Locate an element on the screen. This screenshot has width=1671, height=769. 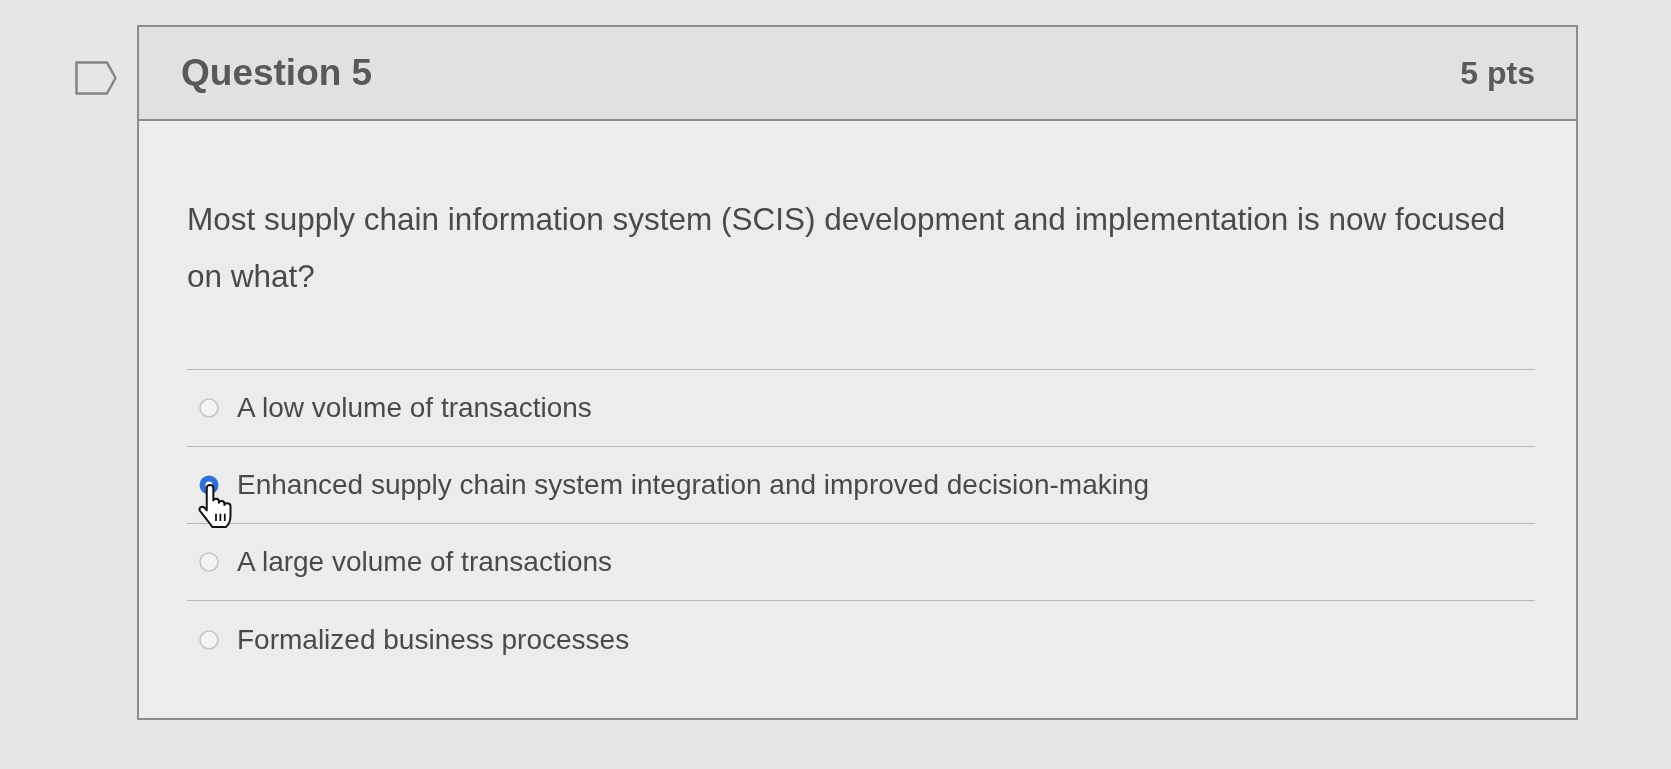
question-text: Most supply chain information system (SCIS) development and implementation is now focused on what? is located at coordinates (847, 248).